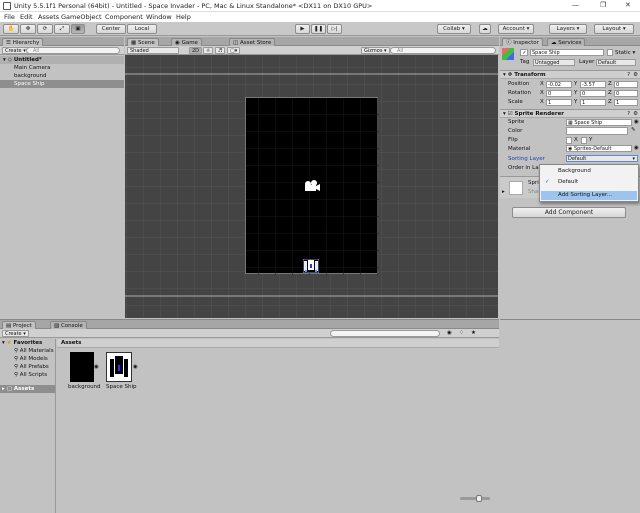  Describe the element at coordinates (567, 52) in the screenshot. I see `object-name-field: Space Ship` at that location.